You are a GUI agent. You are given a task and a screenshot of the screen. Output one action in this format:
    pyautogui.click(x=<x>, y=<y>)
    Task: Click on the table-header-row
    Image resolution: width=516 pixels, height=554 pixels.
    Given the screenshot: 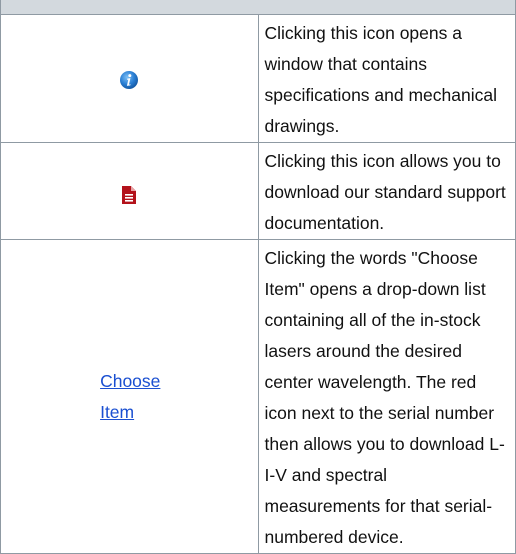 What is the action you would take?
    pyautogui.click(x=258, y=7)
    